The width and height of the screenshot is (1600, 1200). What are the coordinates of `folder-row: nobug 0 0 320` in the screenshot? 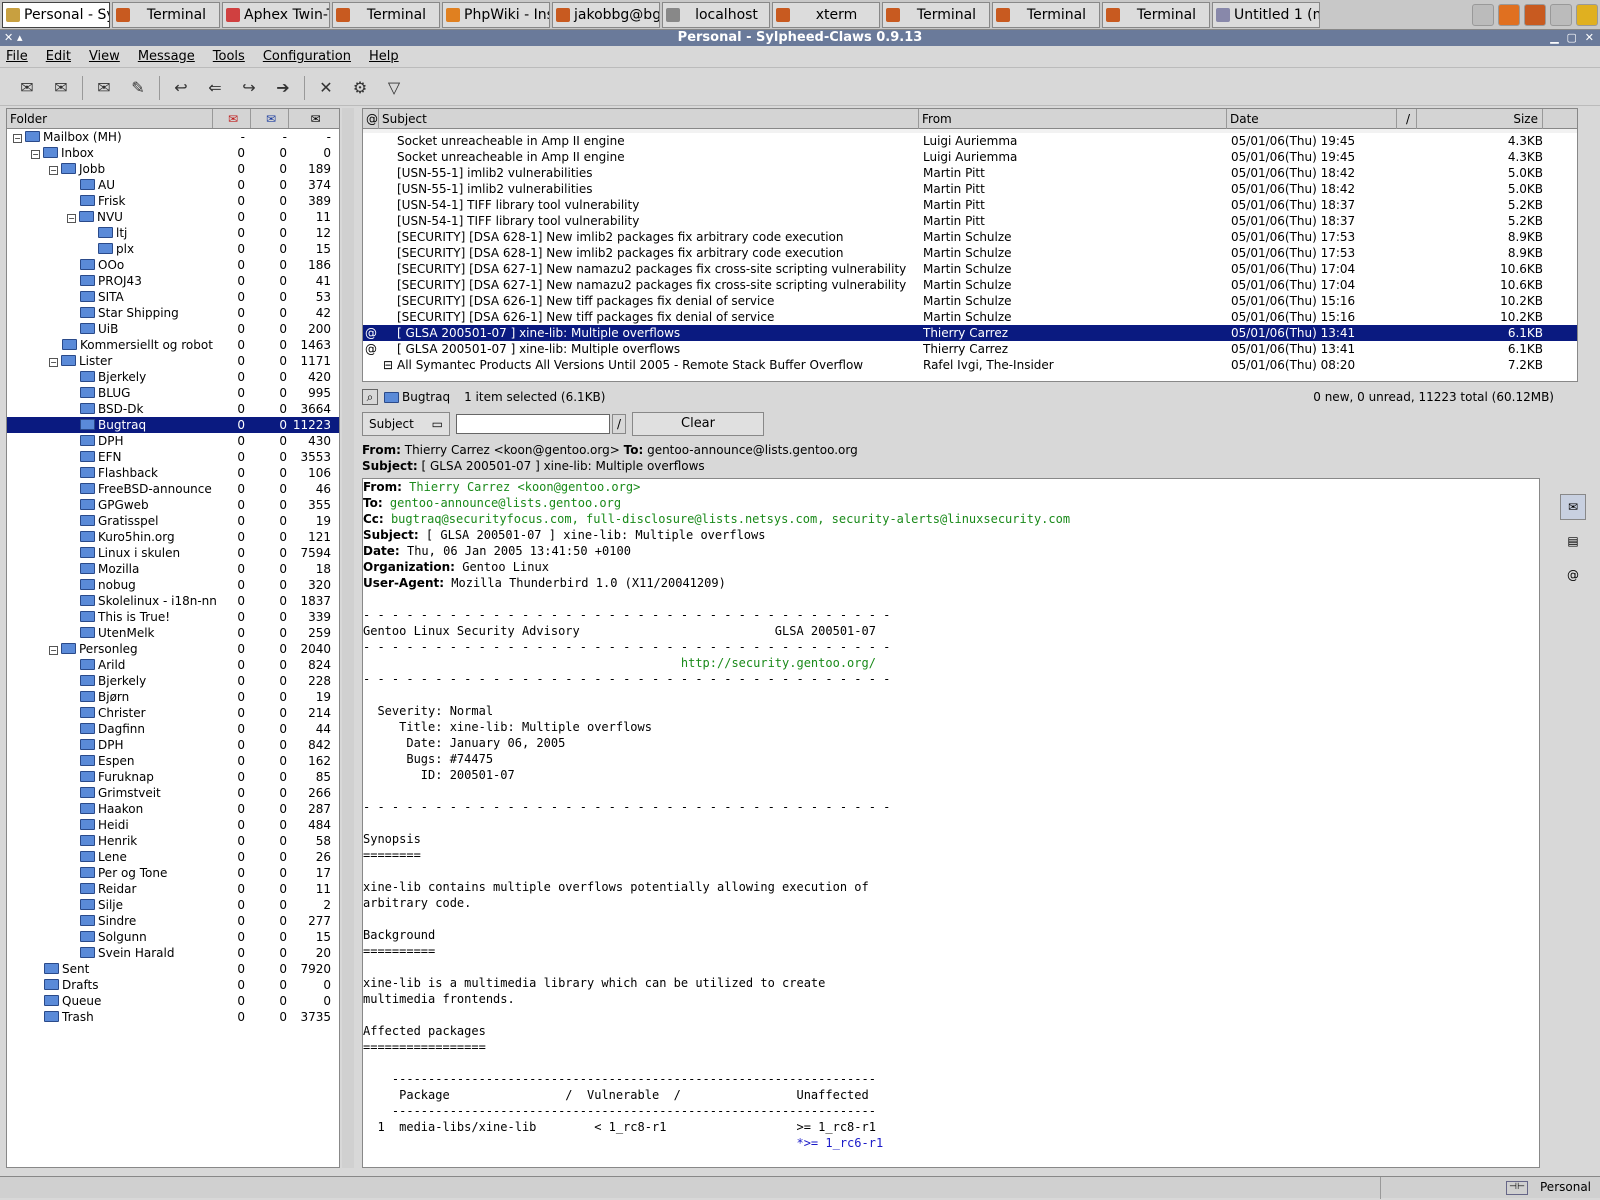 It's located at (173, 585).